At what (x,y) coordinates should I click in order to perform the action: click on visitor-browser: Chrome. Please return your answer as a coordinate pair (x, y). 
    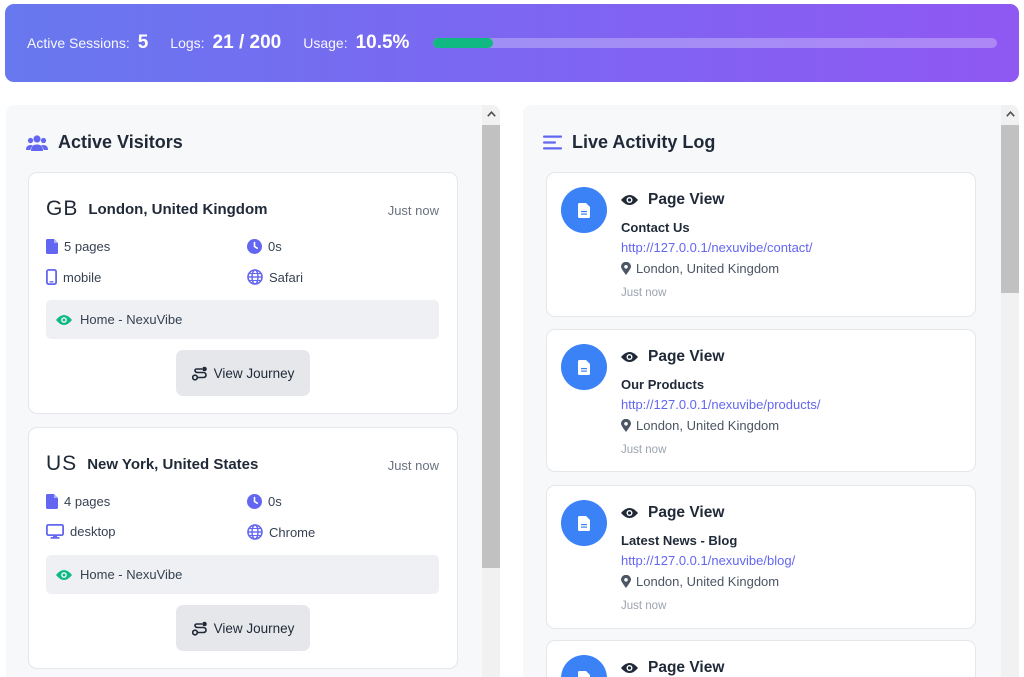
    Looking at the image, I should click on (281, 532).